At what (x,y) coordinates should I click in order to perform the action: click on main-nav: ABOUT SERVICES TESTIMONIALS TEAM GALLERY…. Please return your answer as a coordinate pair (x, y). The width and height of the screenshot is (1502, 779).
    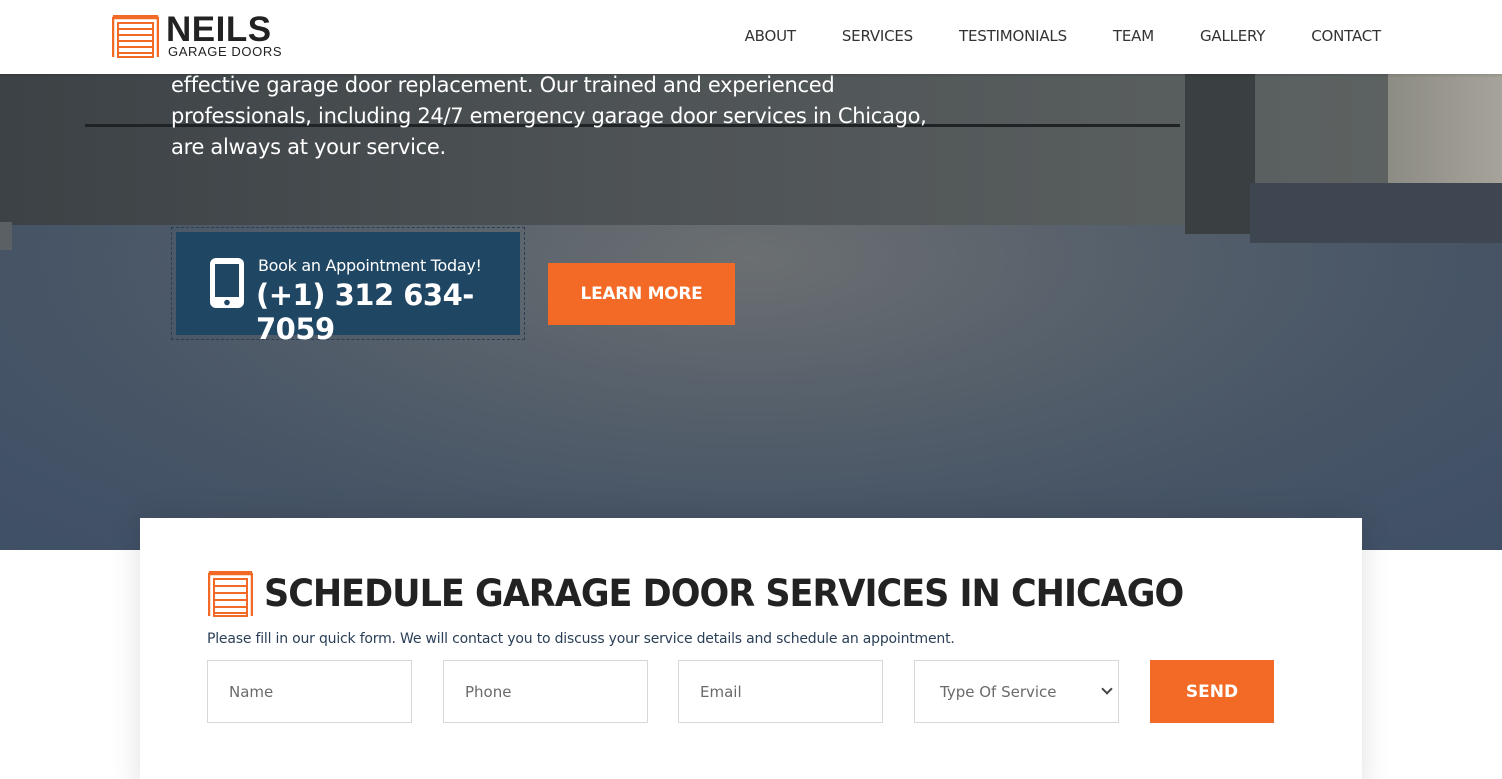
    Looking at the image, I should click on (1063, 36).